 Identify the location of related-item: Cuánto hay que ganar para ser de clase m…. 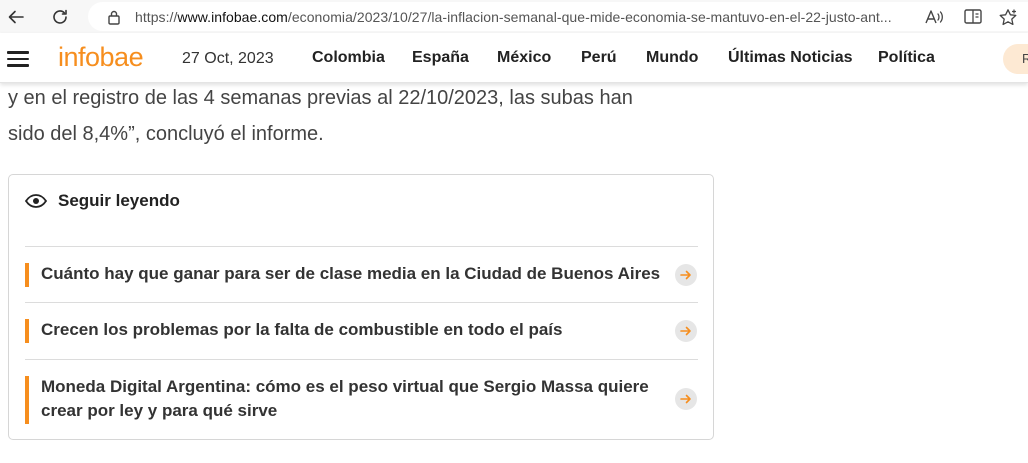
(361, 274).